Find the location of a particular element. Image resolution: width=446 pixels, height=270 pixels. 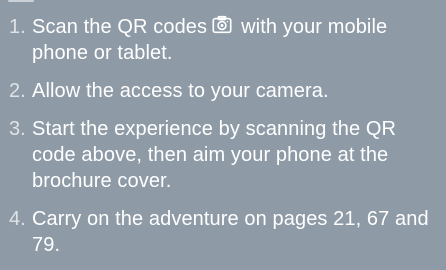

top-cropped-mark is located at coordinates (20, 1).